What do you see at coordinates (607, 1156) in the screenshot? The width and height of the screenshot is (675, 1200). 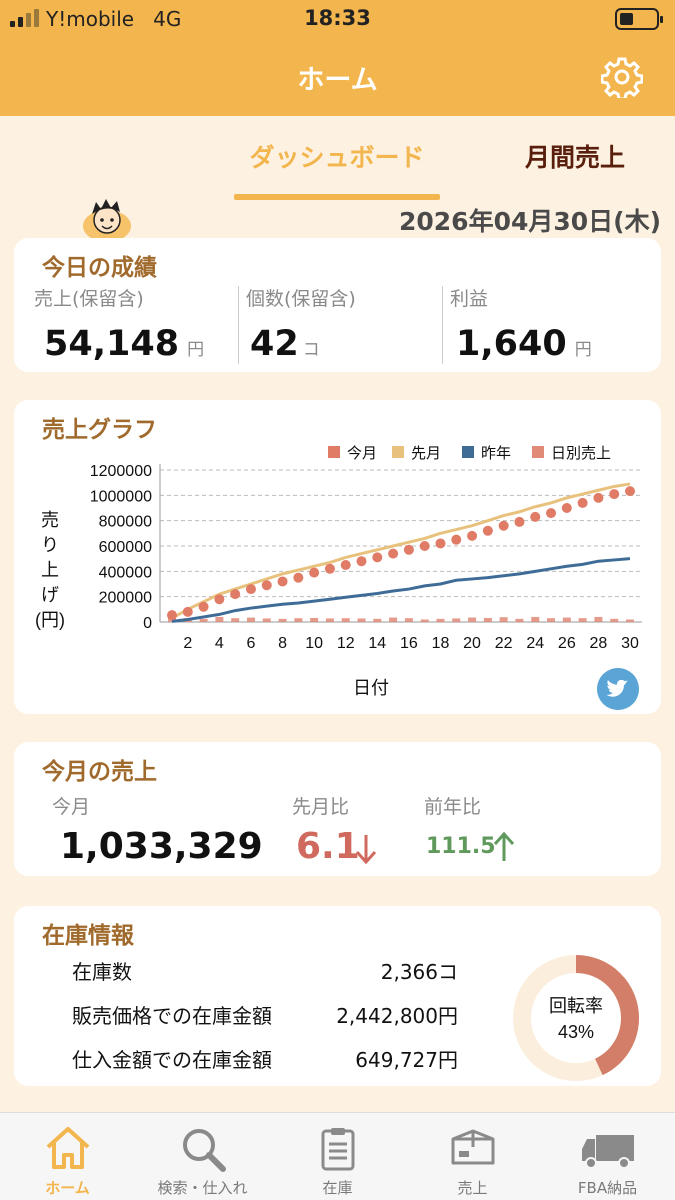 I see `bottom-nav-fba: FBA納品` at bounding box center [607, 1156].